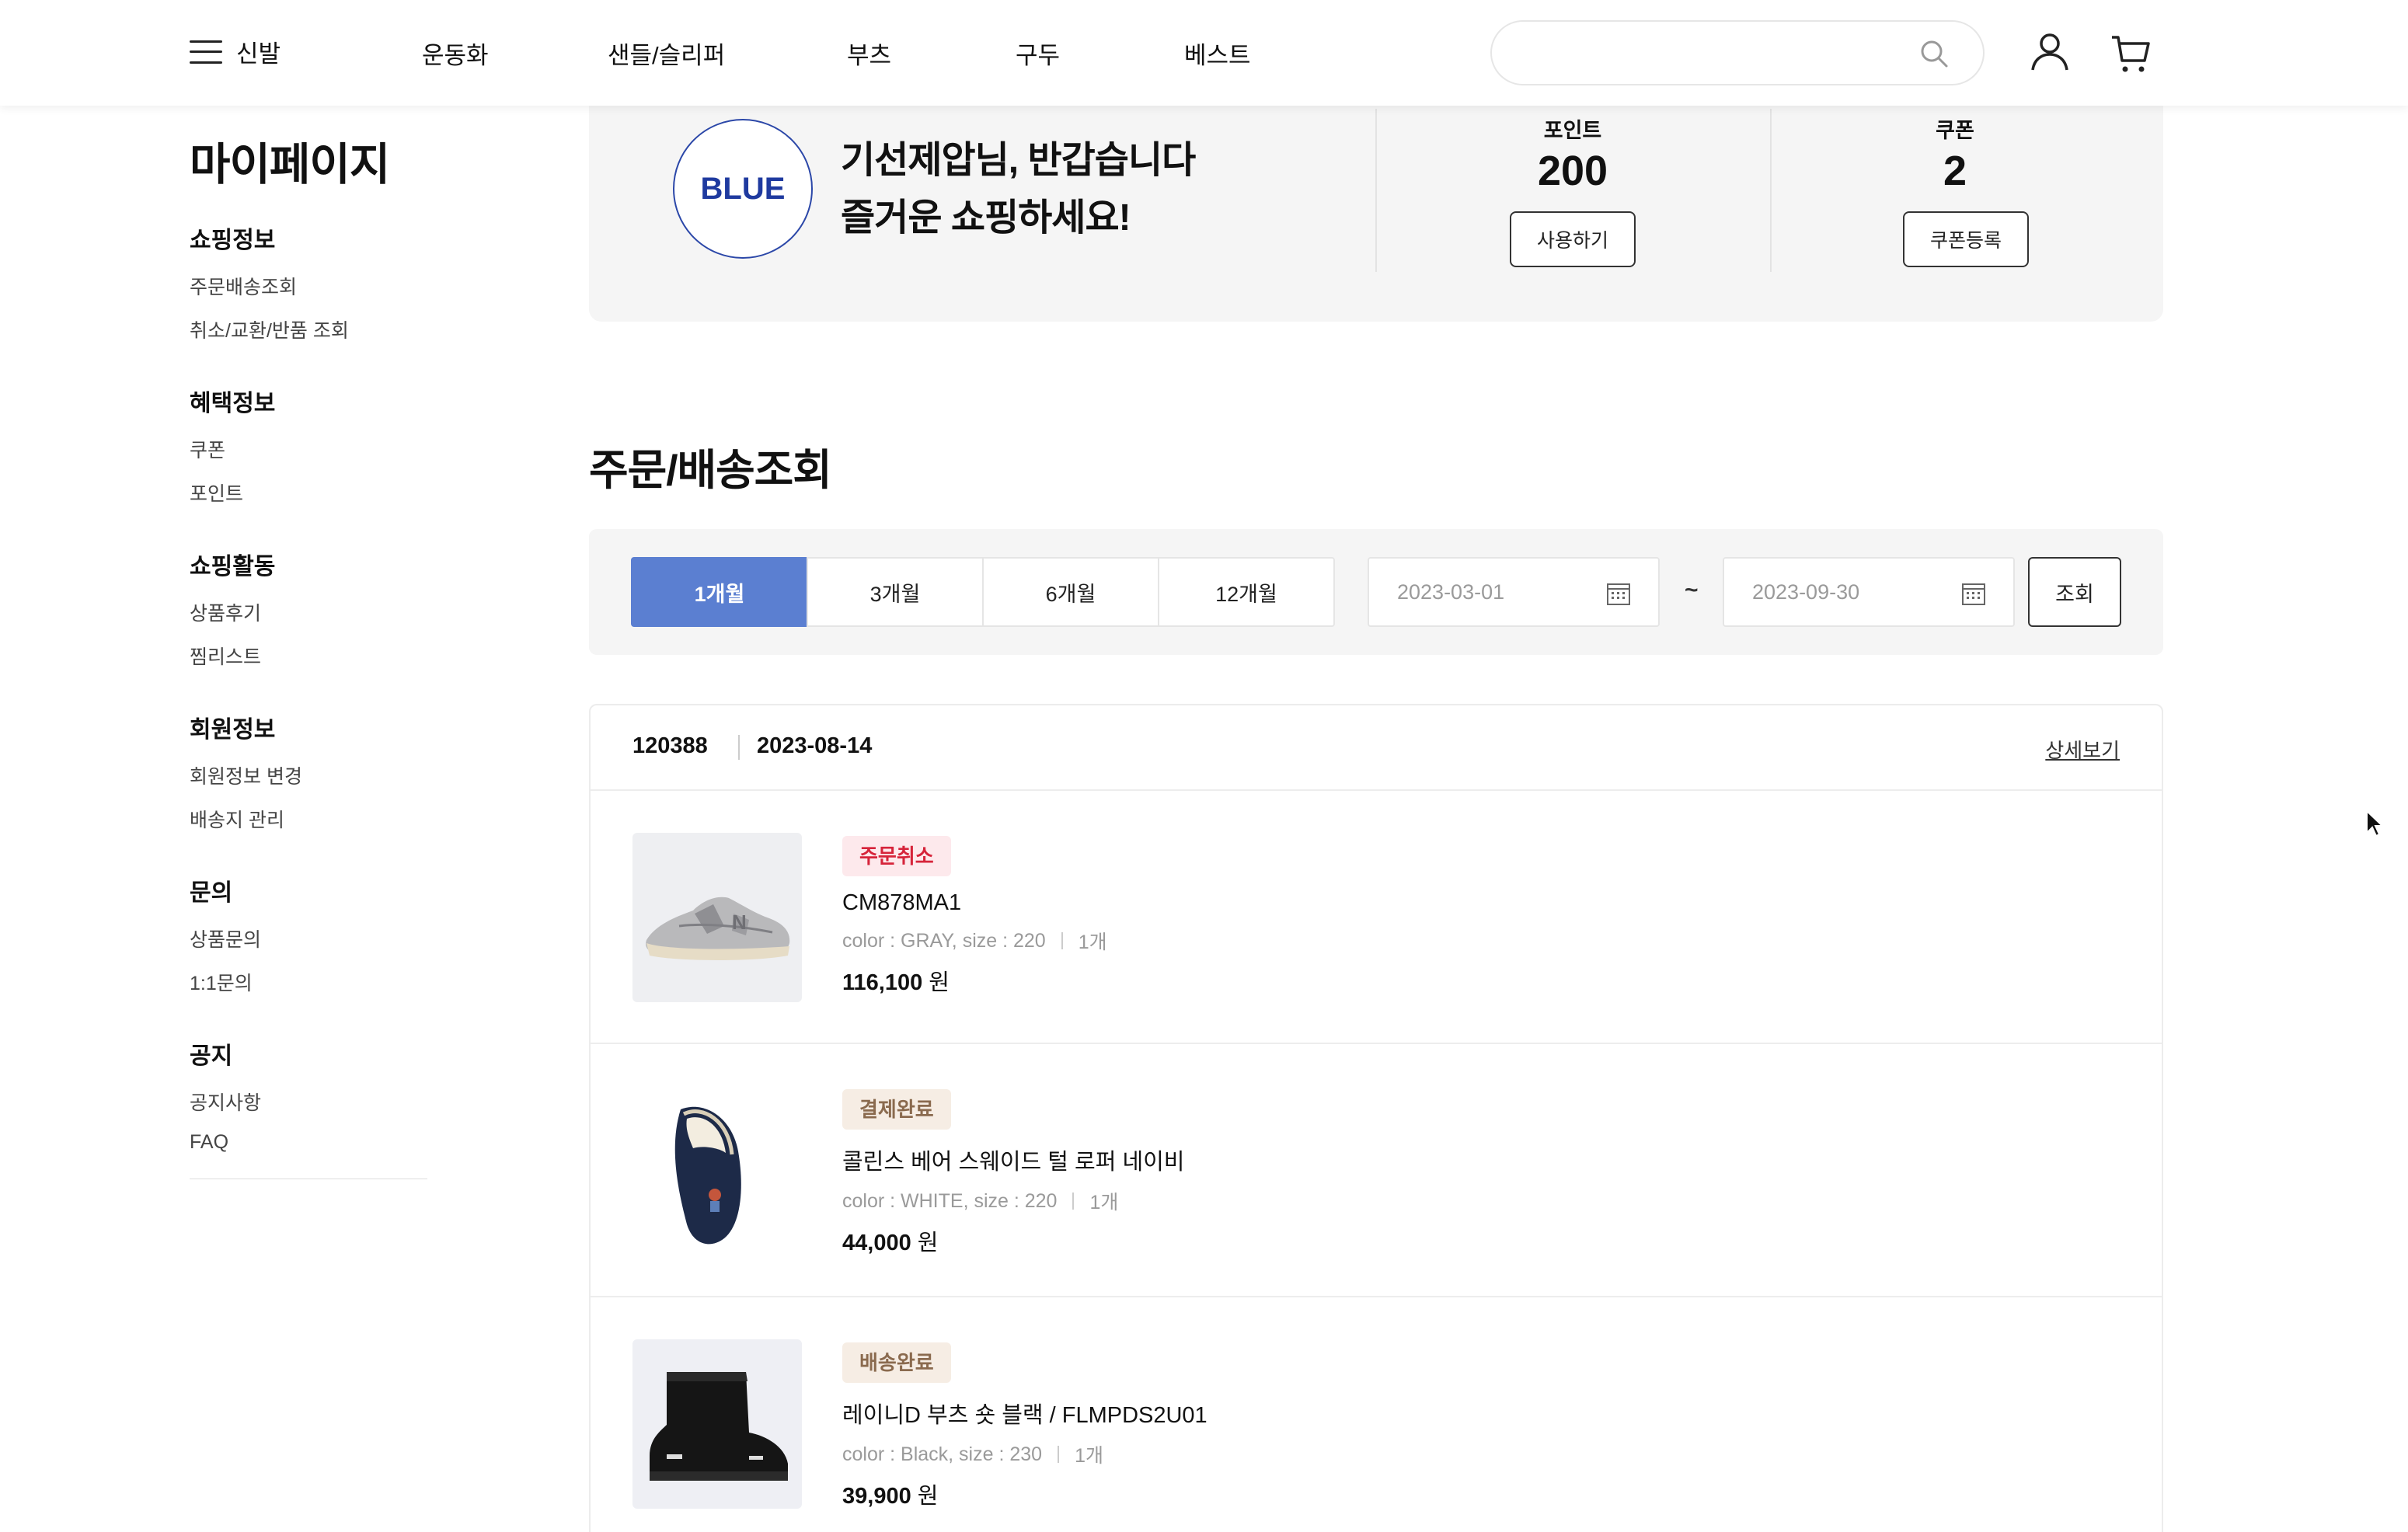 Image resolution: width=2408 pixels, height=1532 pixels. I want to click on product-option-text: color : WHITE, size : 220, so click(950, 1200).